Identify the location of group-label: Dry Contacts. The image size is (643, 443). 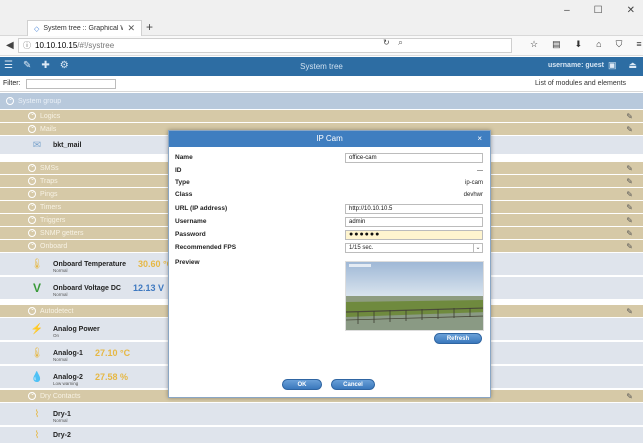
(60, 396).